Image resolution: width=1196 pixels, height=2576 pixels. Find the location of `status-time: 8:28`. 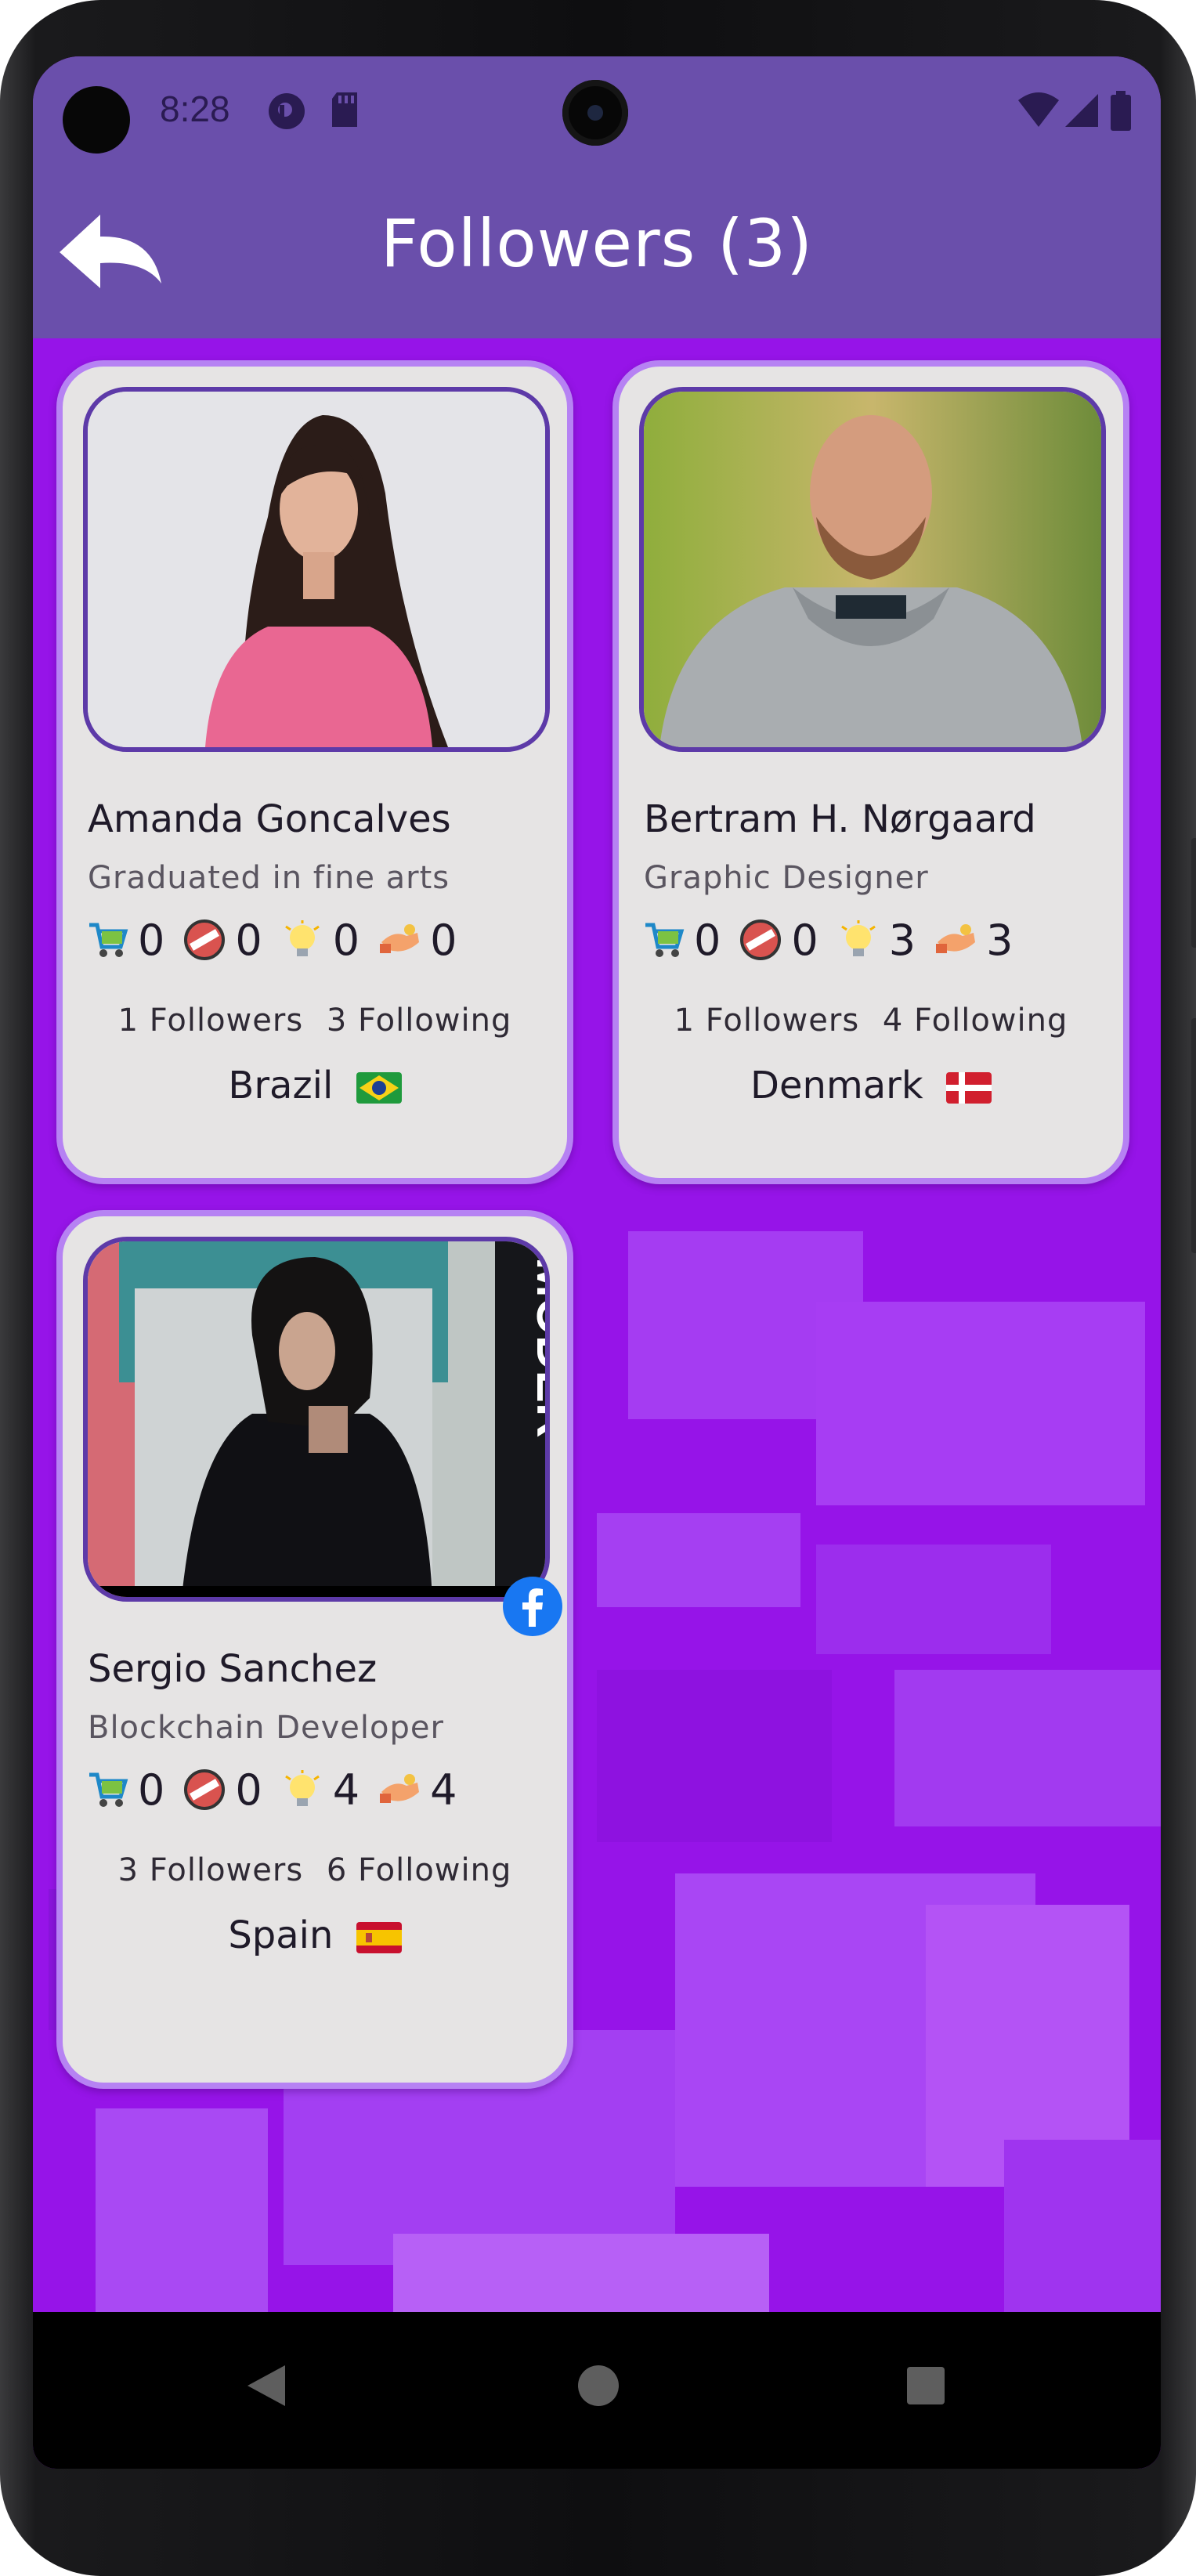

status-time: 8:28 is located at coordinates (195, 109).